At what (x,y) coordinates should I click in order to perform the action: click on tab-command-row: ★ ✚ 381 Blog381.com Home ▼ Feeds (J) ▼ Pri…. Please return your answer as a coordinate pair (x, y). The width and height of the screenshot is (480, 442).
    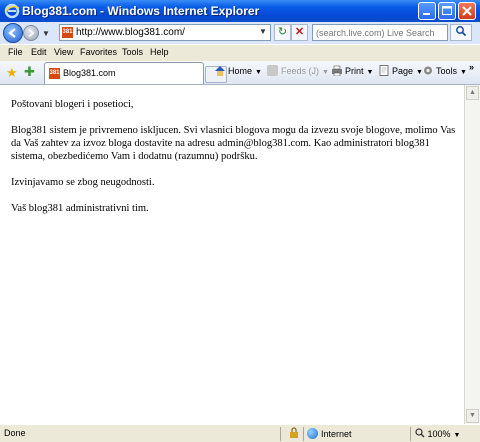
    Looking at the image, I should click on (240, 73).